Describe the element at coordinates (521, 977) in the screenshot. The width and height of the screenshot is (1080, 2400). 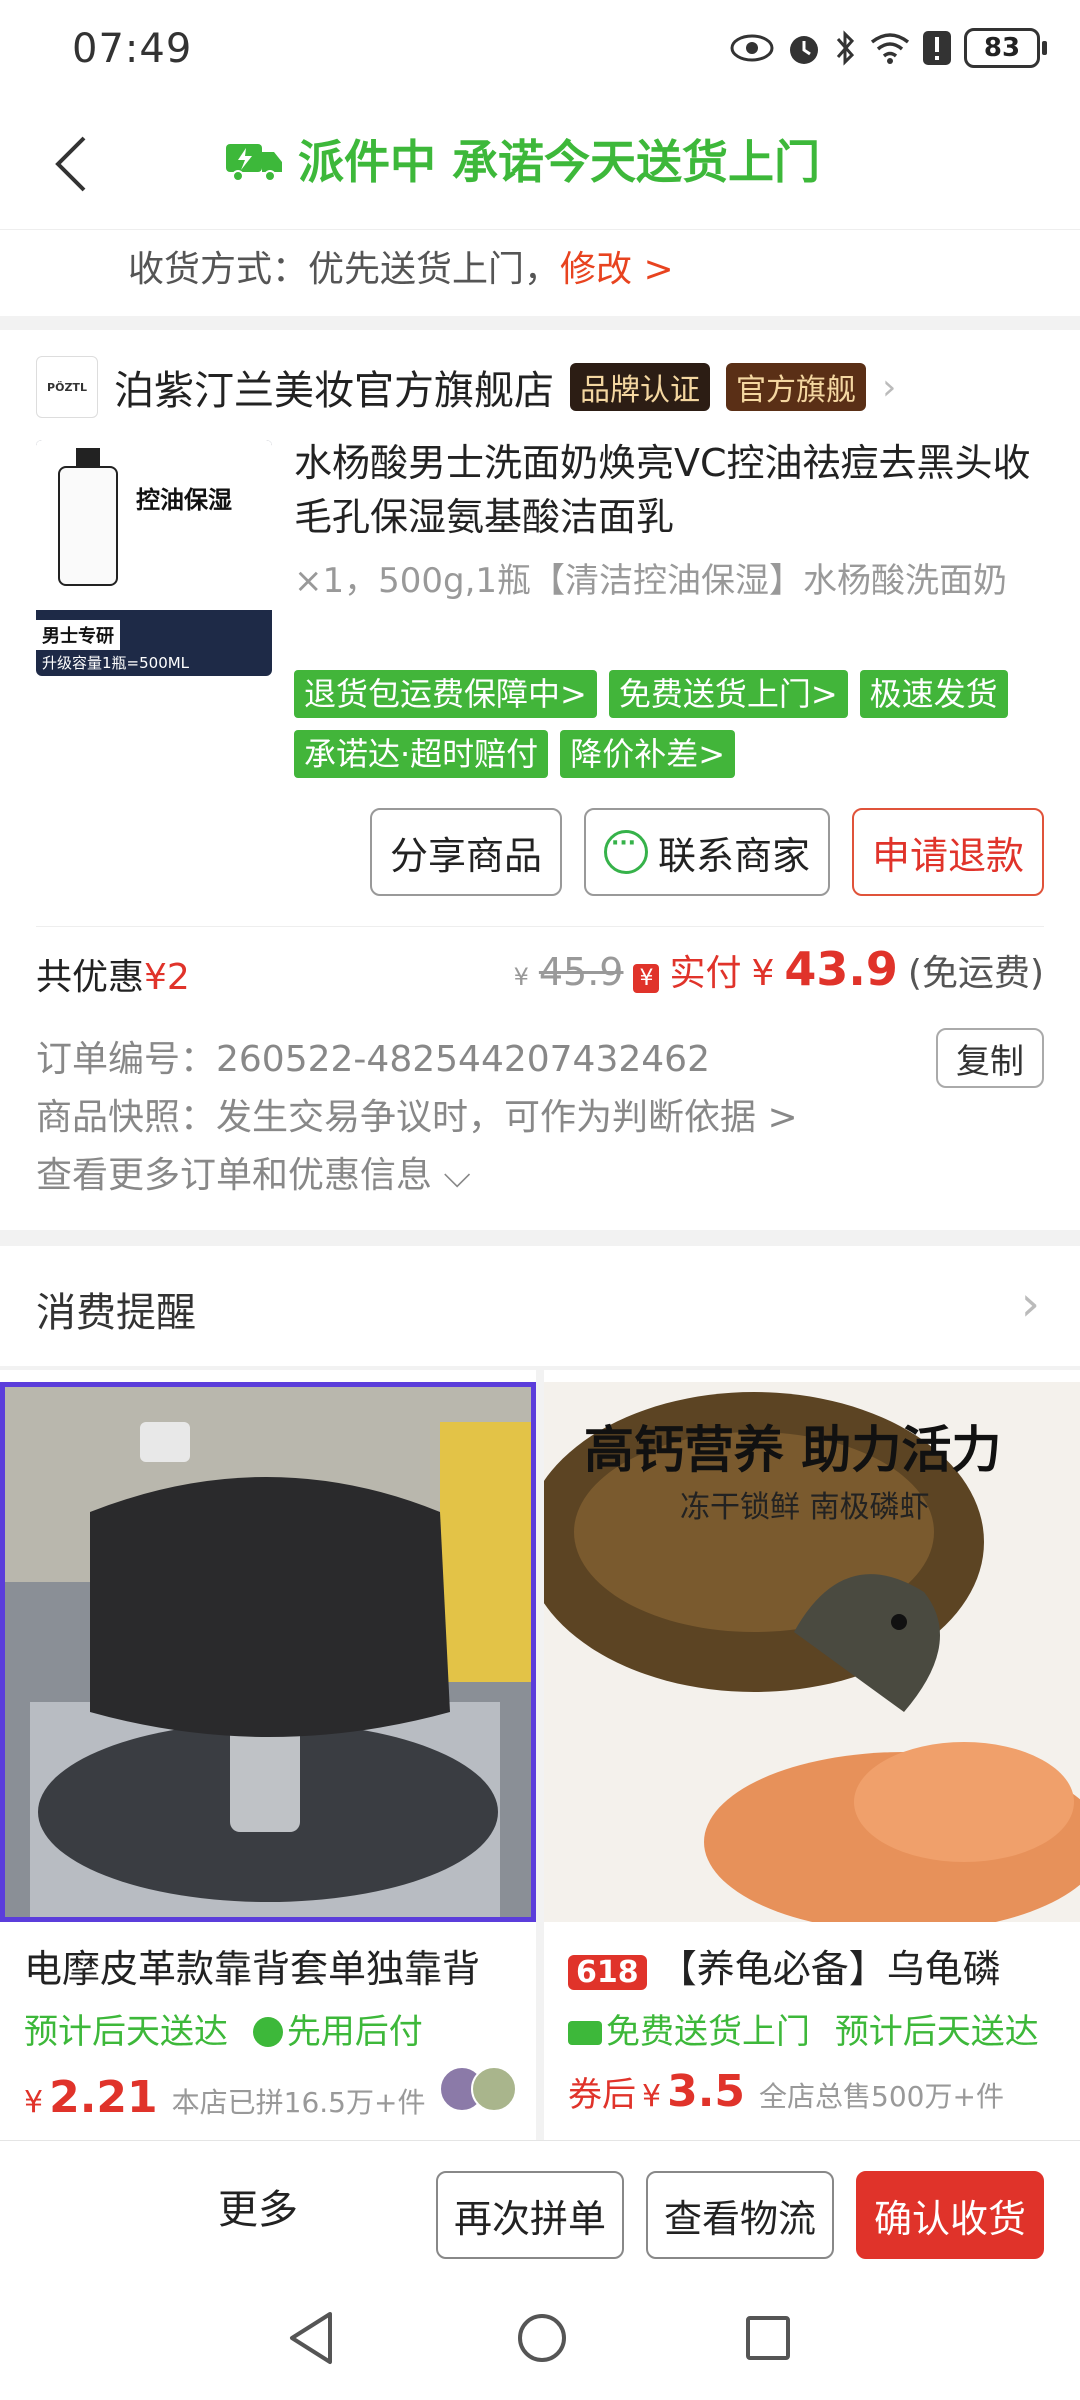
I see `original-price-currency: ¥` at that location.